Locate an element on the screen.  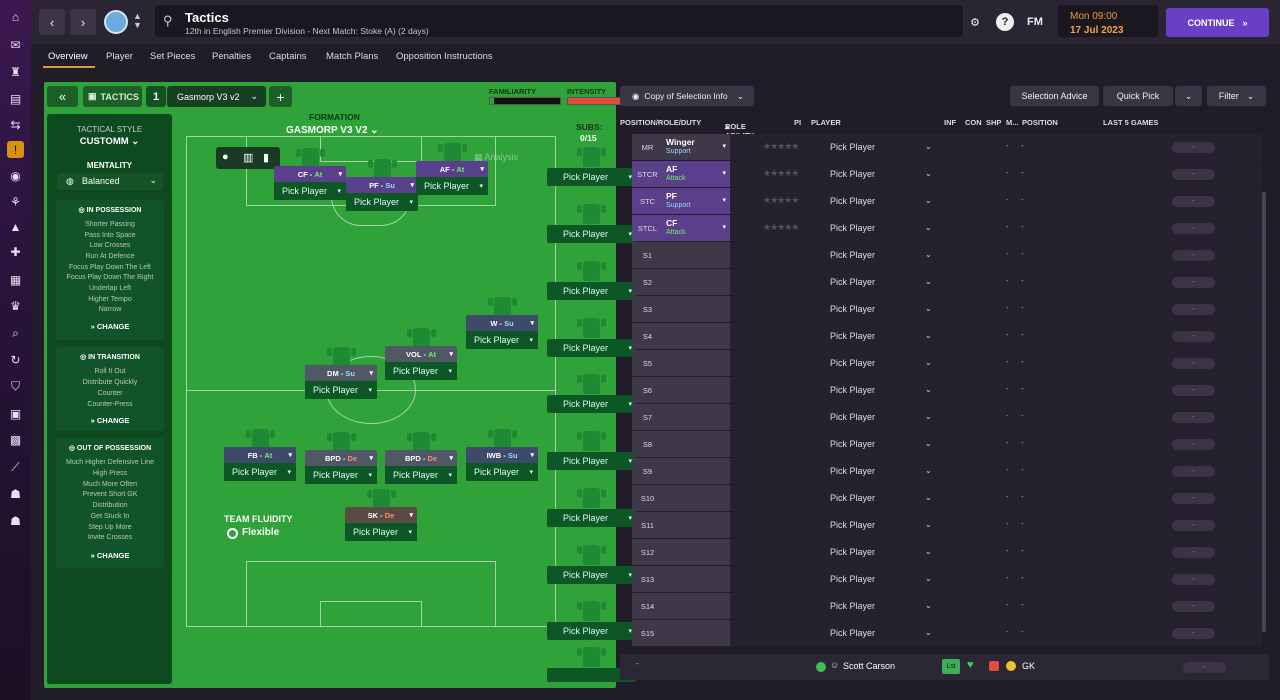
role-cell: Winger Support ▾ ★★★★★ is located at coordinates (731, 147).